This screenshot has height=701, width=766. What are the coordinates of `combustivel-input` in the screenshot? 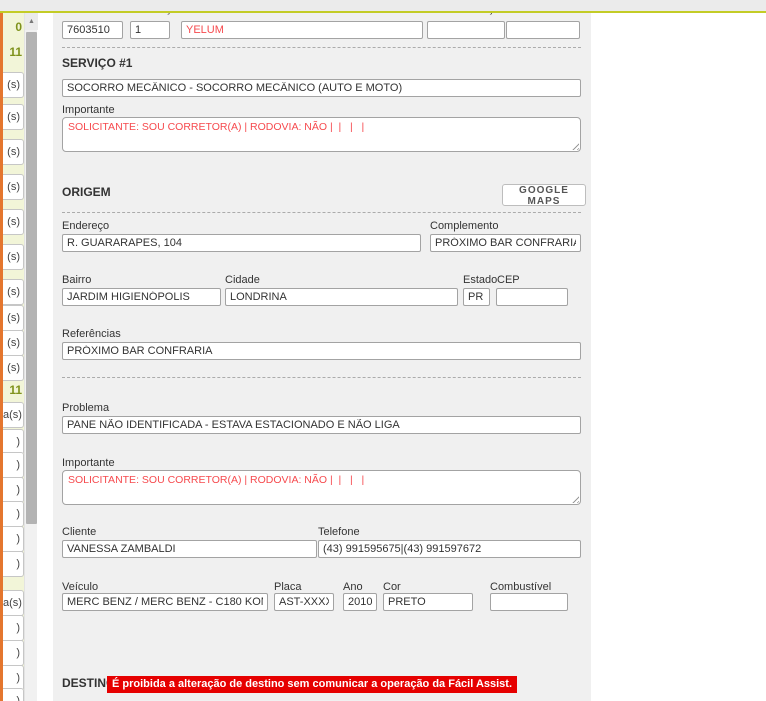 It's located at (529, 602).